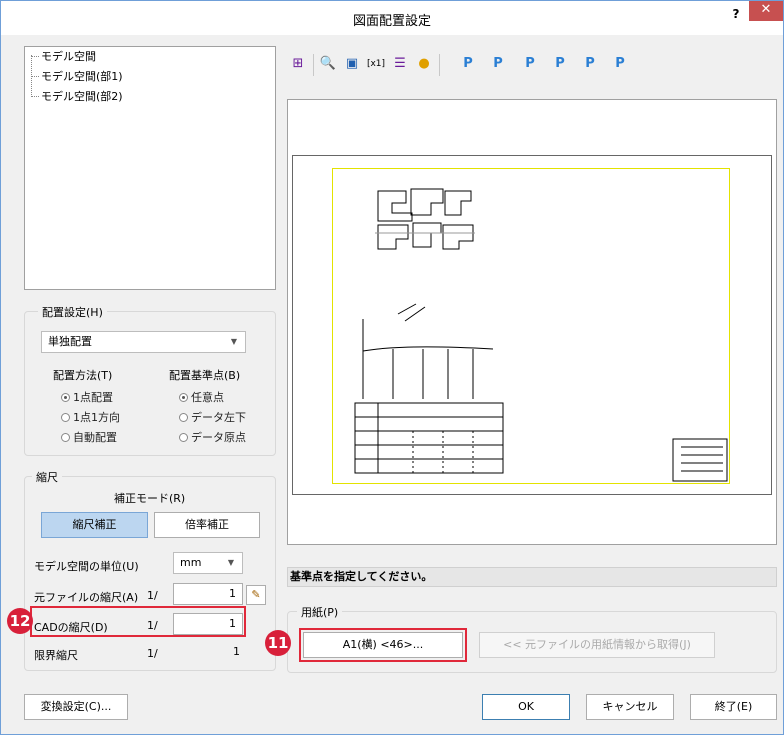 The width and height of the screenshot is (784, 735). I want to click on cad-scale-highlight, so click(138, 621).